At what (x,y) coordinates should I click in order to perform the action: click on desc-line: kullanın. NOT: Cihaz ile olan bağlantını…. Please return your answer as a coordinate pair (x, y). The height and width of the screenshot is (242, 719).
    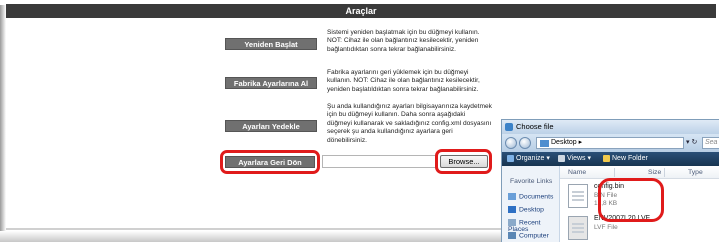
    Looking at the image, I should click on (403, 81).